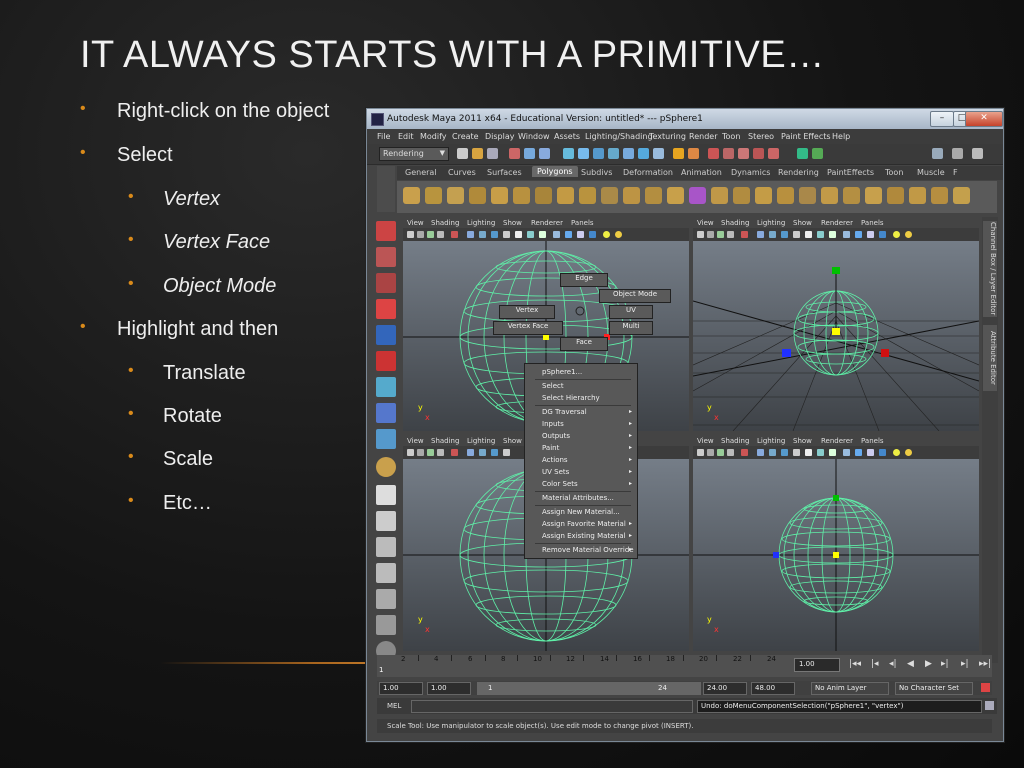 The image size is (1024, 768). What do you see at coordinates (581, 412) in the screenshot?
I see `context-menu-item: DG Traversal ▸` at bounding box center [581, 412].